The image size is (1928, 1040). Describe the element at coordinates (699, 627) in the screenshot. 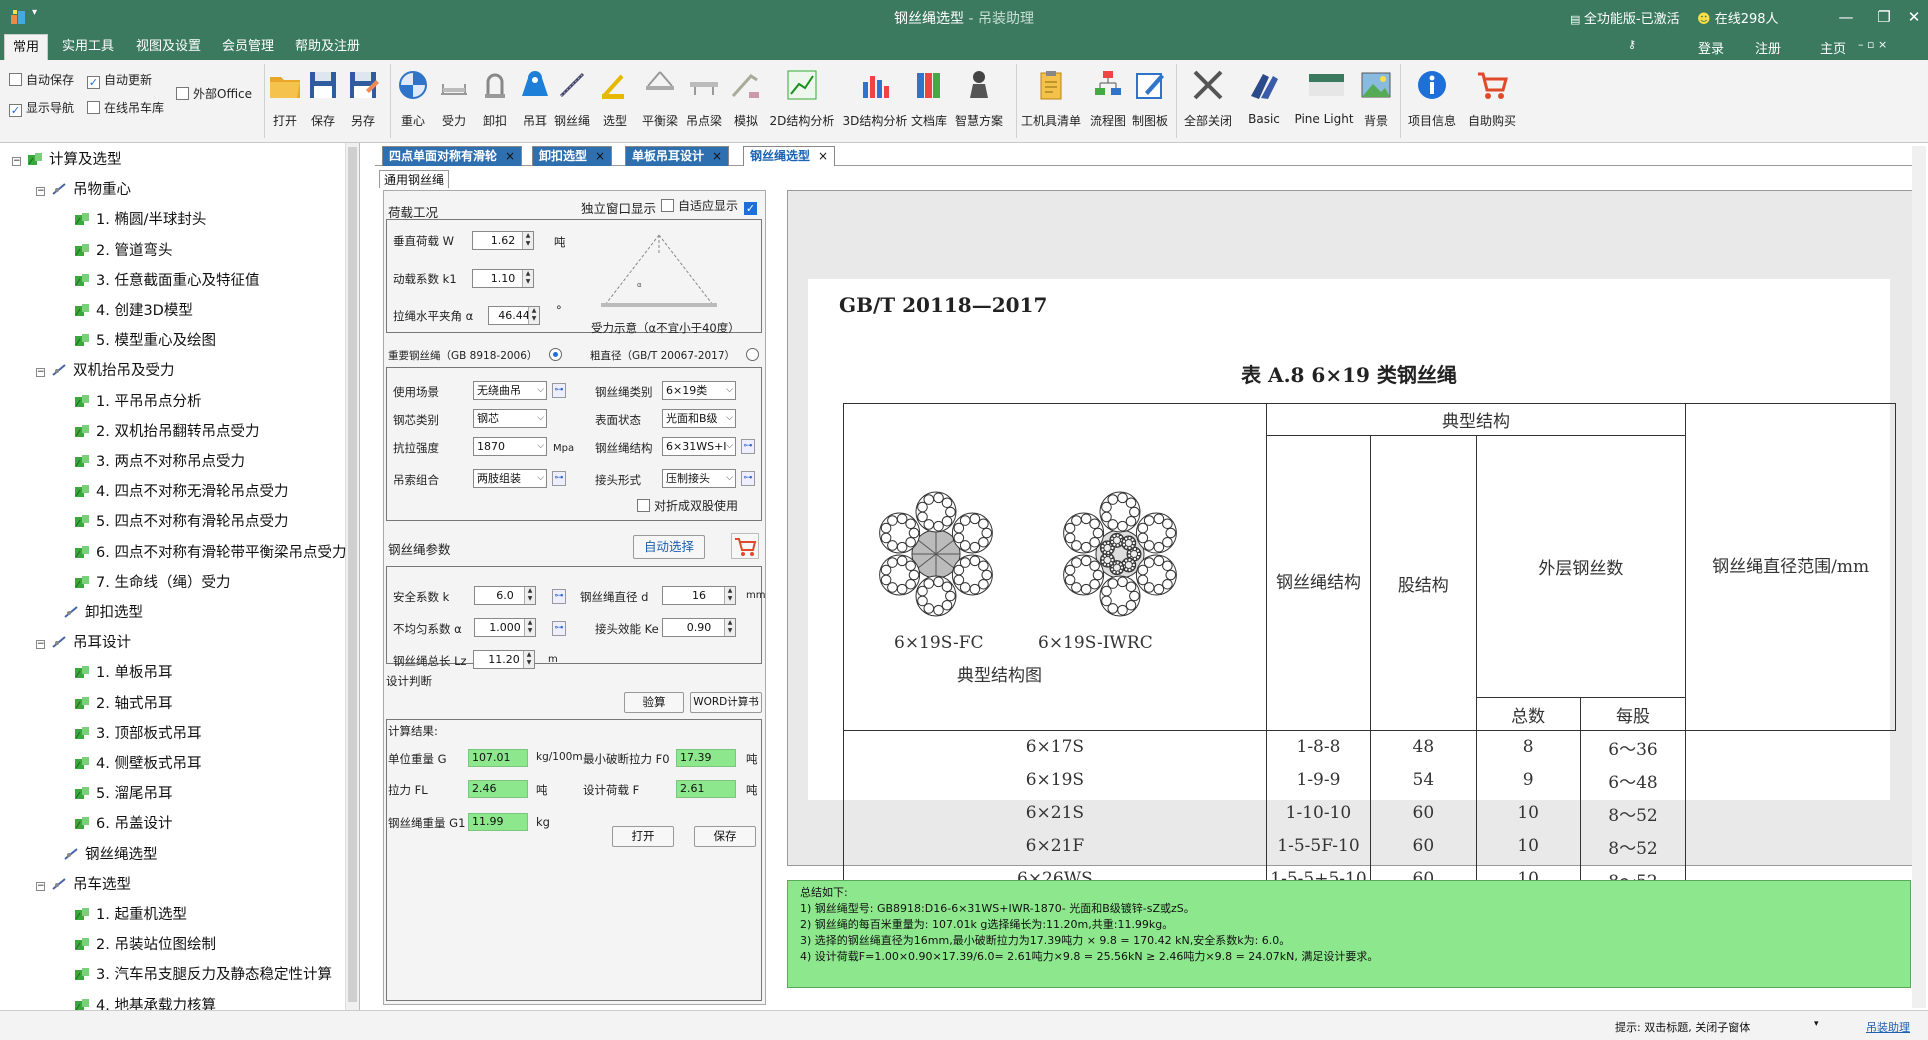

I see `joint-eff-input: 0.90 ▲ ▼` at that location.